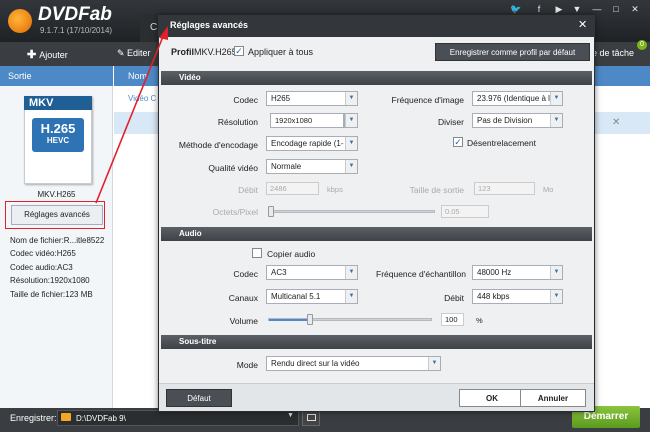  What do you see at coordinates (315, 363) in the screenshot?
I see `subtitle-mode-value: Rendu direct sur la vidéo` at bounding box center [315, 363].